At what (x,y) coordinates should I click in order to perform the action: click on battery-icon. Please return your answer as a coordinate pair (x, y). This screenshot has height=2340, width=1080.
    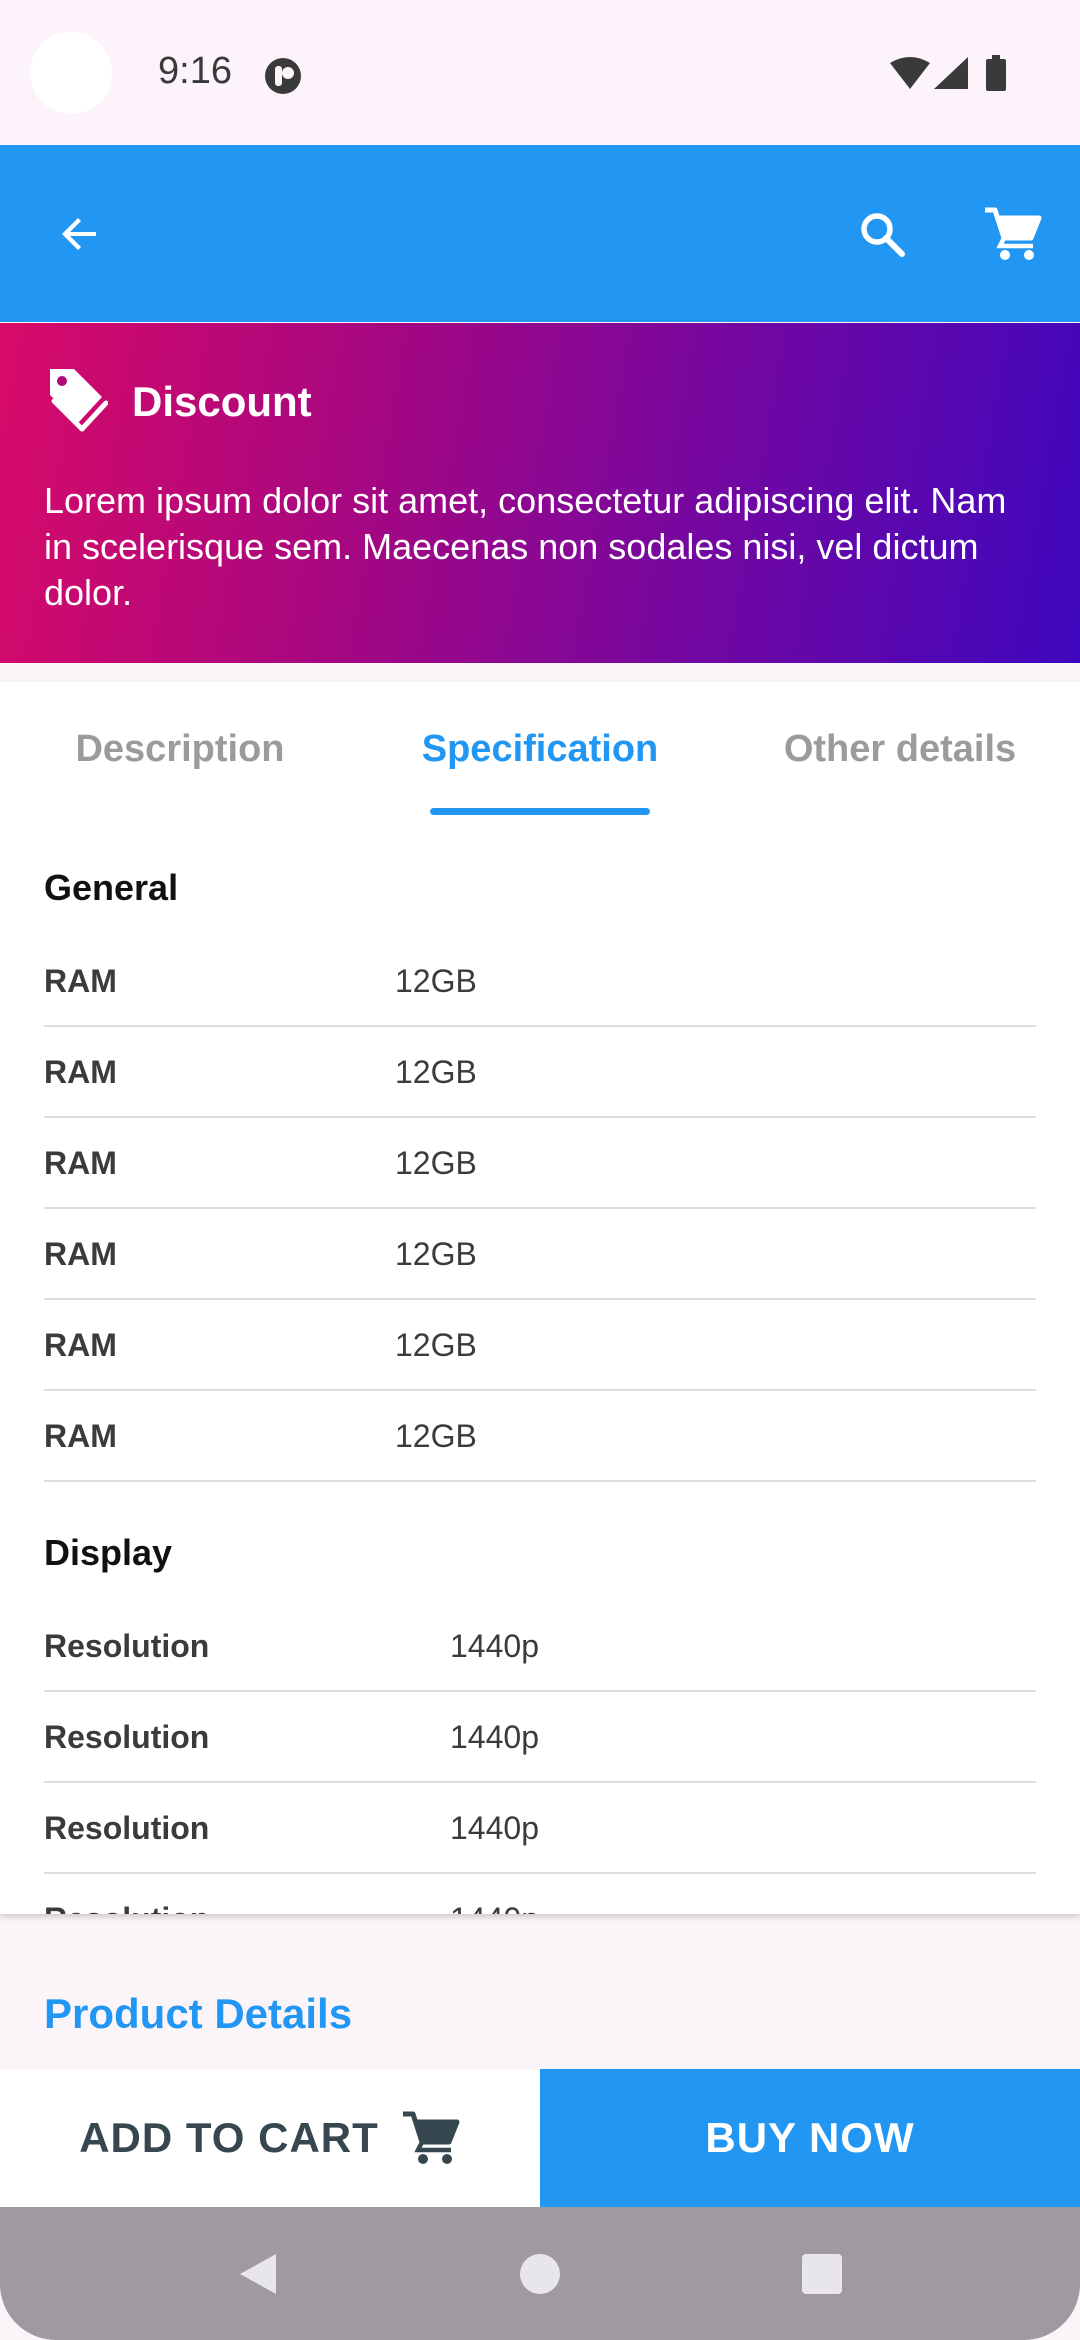
    Looking at the image, I should click on (996, 75).